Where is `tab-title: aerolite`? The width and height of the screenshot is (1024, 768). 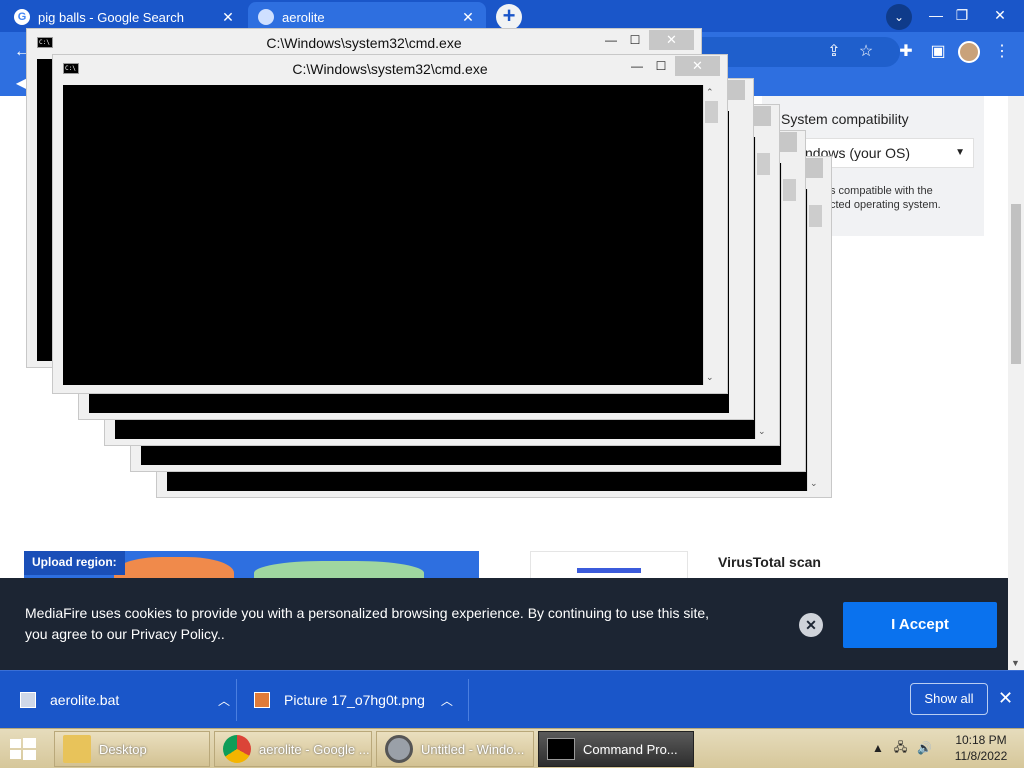 tab-title: aerolite is located at coordinates (303, 17).